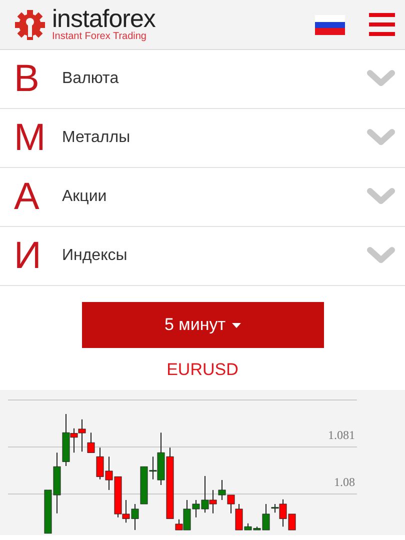  I want to click on price-label: 1.08, so click(344, 482).